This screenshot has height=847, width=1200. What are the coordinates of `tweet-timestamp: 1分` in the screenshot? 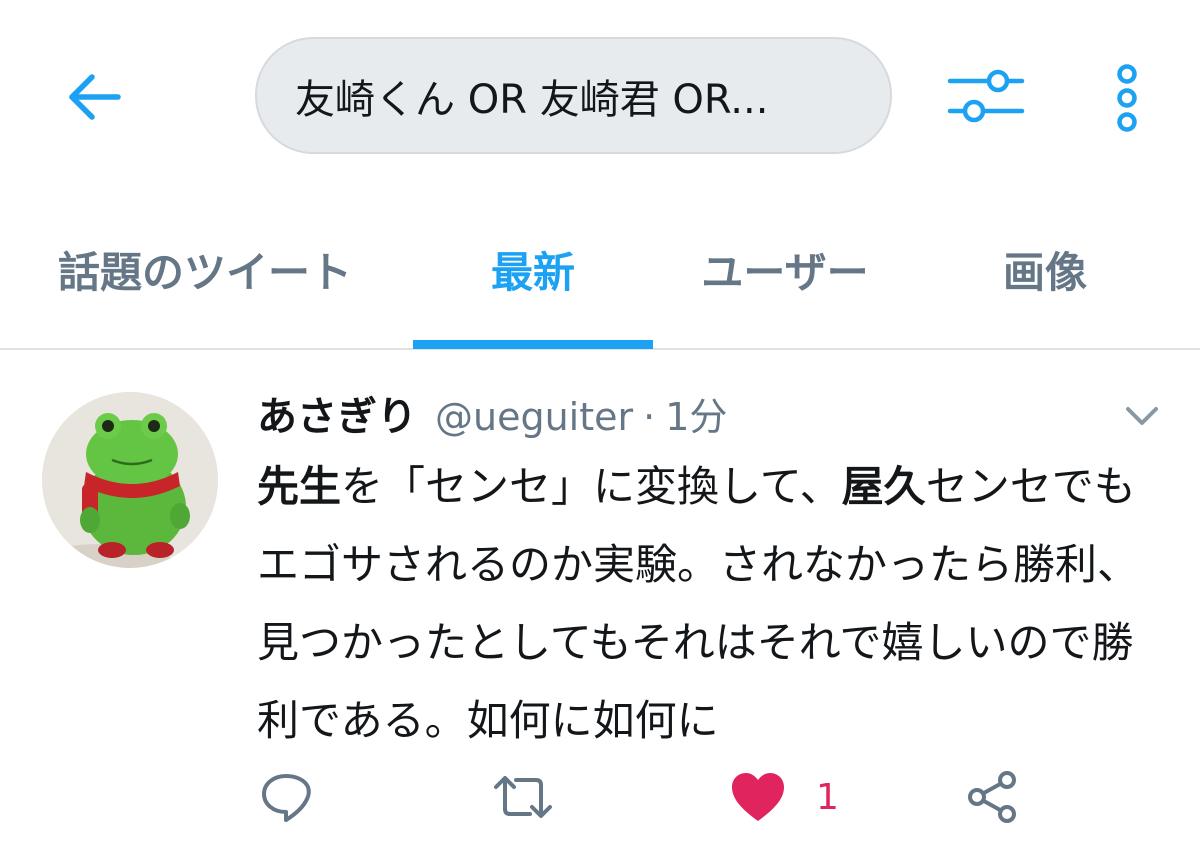 It's located at (696, 413).